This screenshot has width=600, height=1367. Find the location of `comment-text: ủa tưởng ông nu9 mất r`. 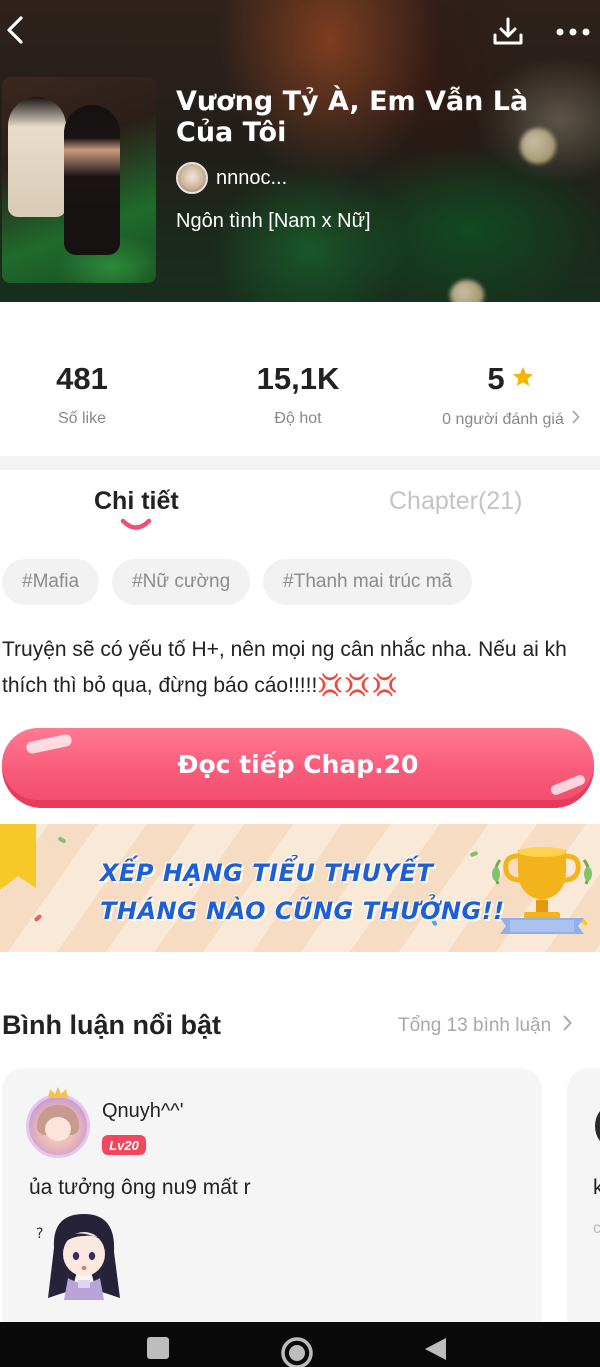

comment-text: ủa tưởng ông nu9 mất r is located at coordinates (140, 1187).